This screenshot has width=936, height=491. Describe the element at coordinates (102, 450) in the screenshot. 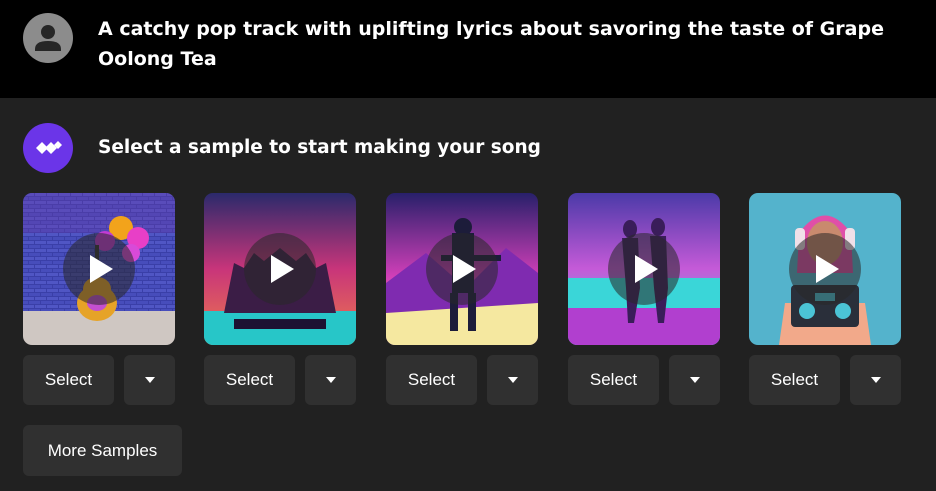

I see `more-samples-button: More Samples` at that location.